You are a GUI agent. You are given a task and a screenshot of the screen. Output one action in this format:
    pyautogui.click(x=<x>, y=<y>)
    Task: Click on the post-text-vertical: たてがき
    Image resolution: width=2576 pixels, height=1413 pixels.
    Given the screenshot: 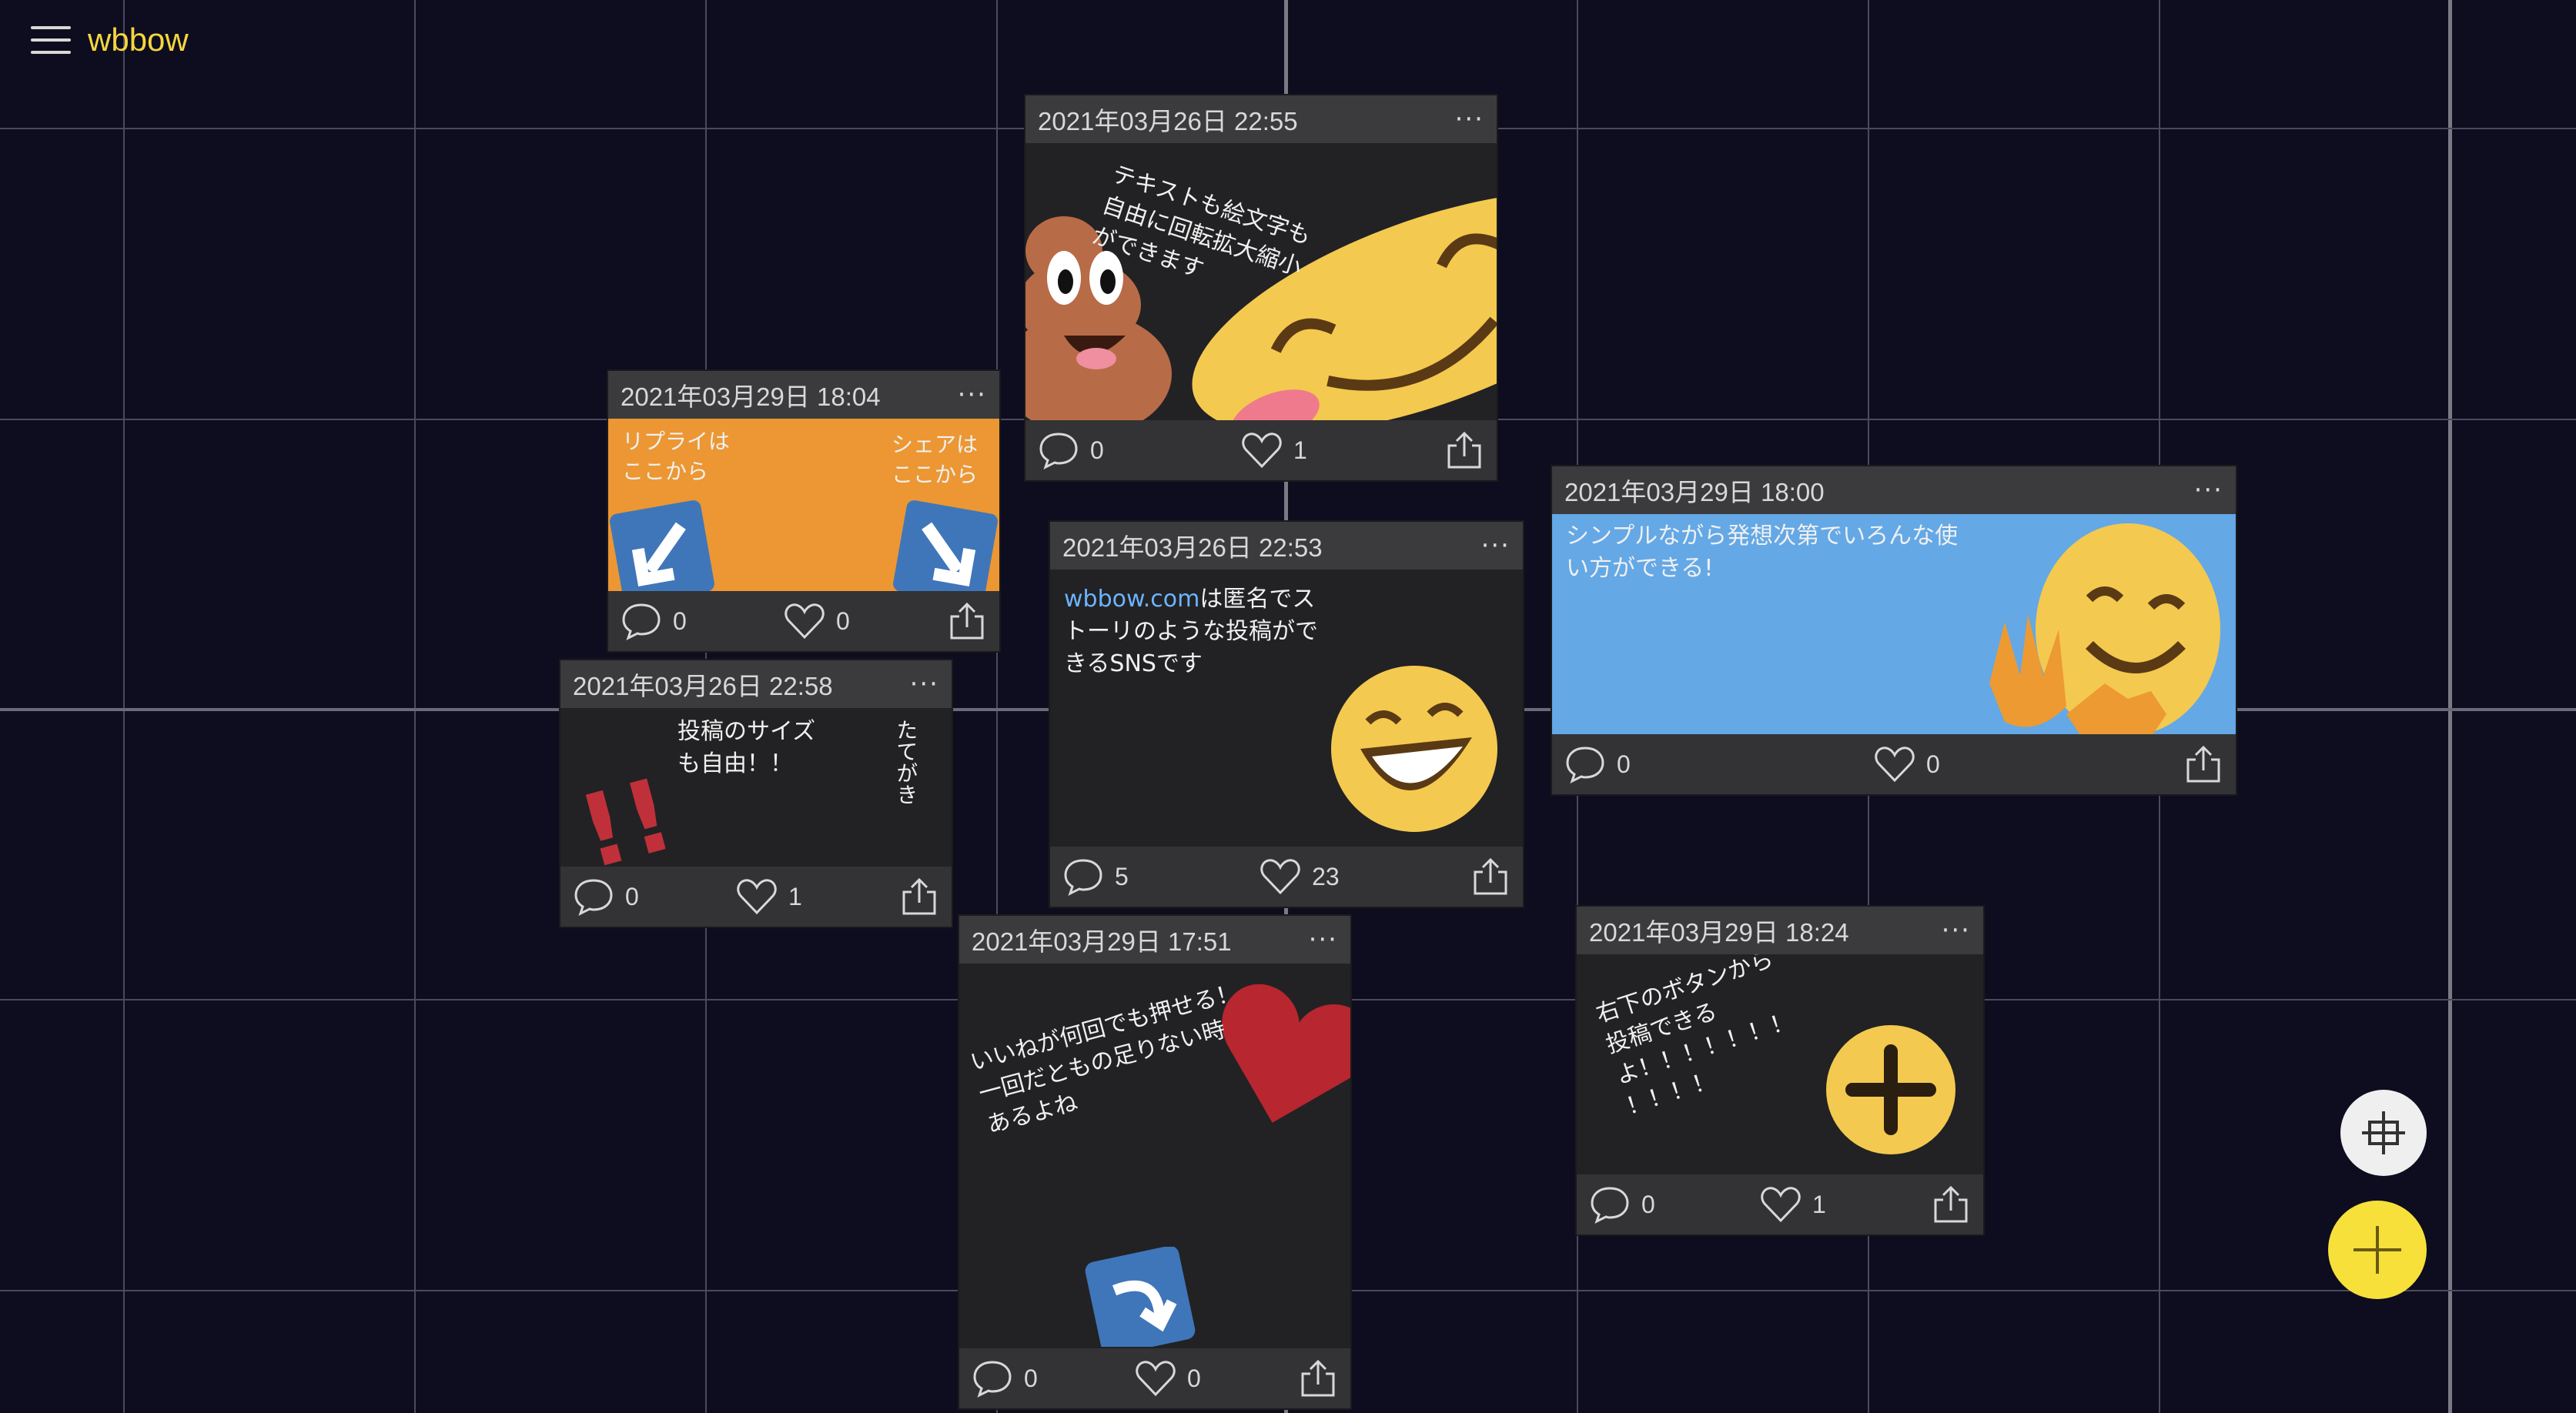 What is the action you would take?
    pyautogui.click(x=906, y=762)
    